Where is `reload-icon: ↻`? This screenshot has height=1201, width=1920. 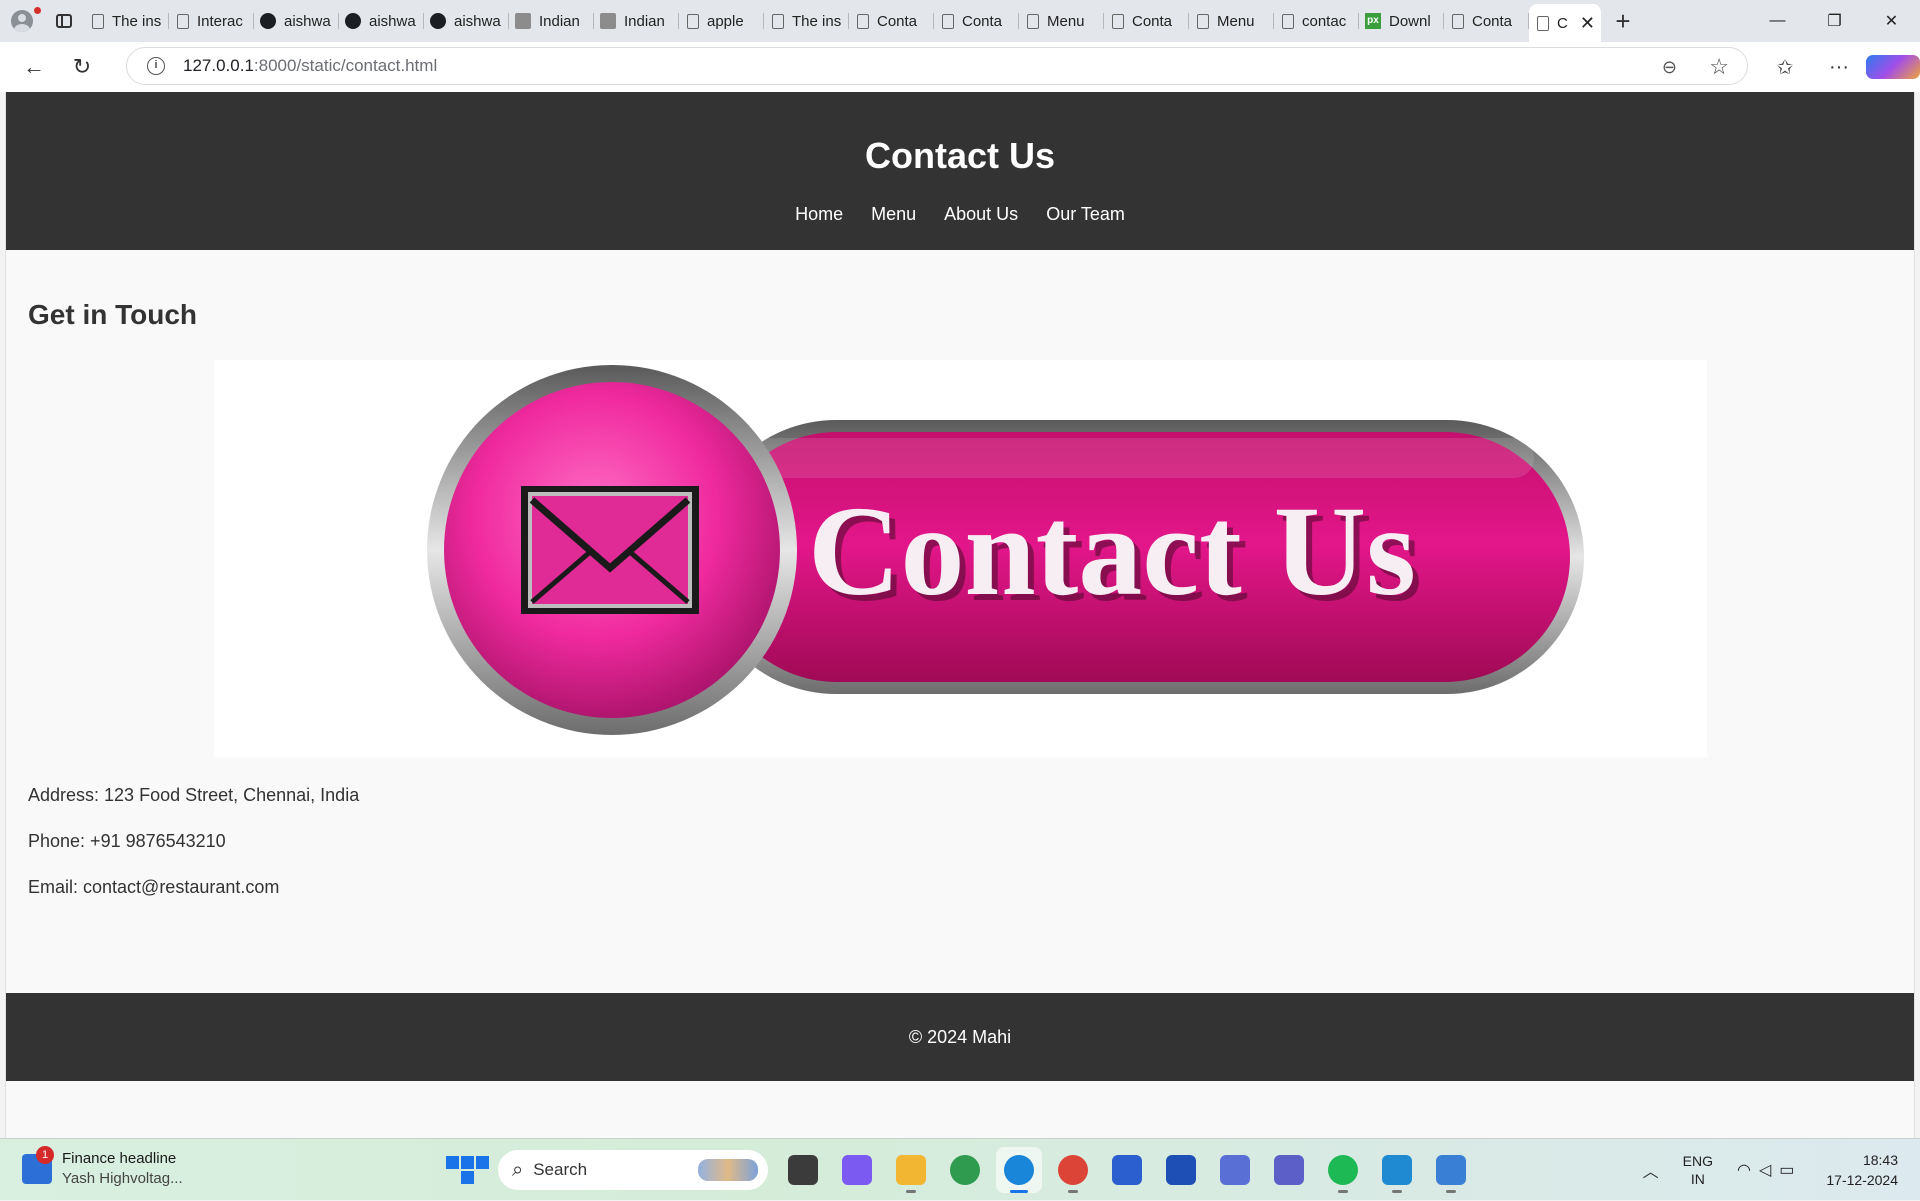
reload-icon: ↻ is located at coordinates (82, 66).